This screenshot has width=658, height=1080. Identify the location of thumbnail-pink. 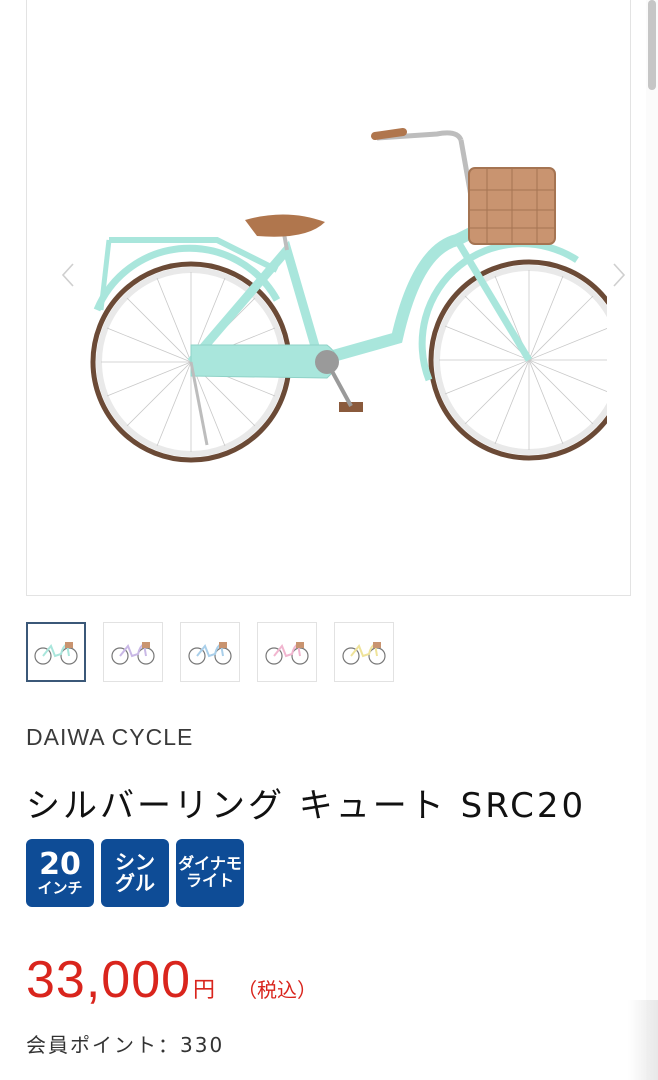
(287, 652).